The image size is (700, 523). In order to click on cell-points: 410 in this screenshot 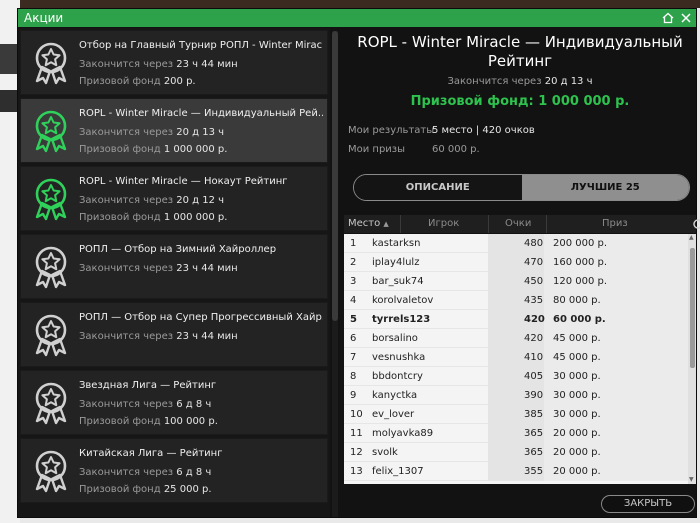, I will do `click(534, 357)`.